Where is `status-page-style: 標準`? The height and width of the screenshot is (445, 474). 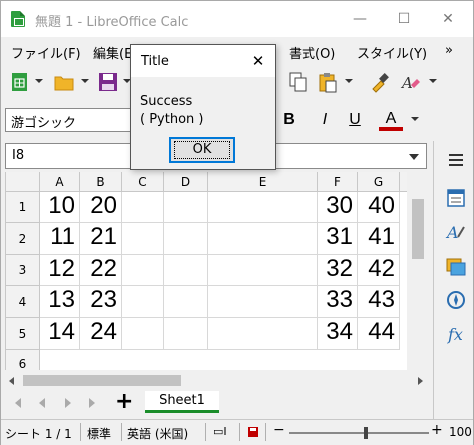 status-page-style: 標準 is located at coordinates (99, 433).